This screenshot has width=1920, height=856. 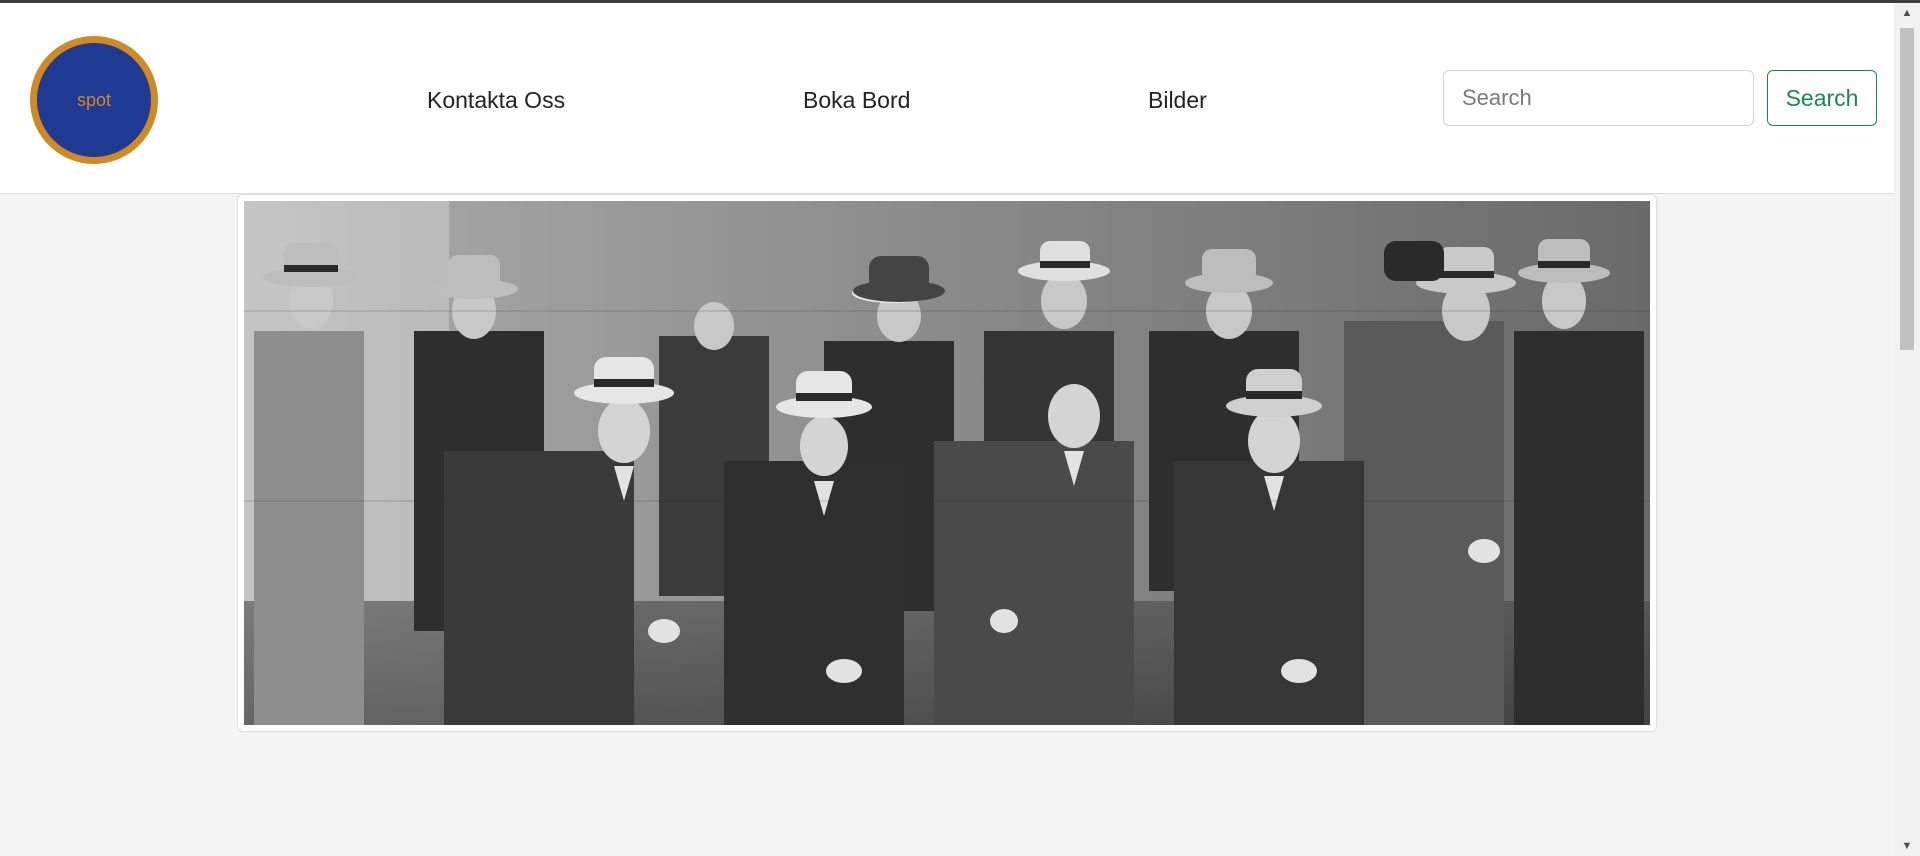 I want to click on logo: spot, so click(x=94, y=100).